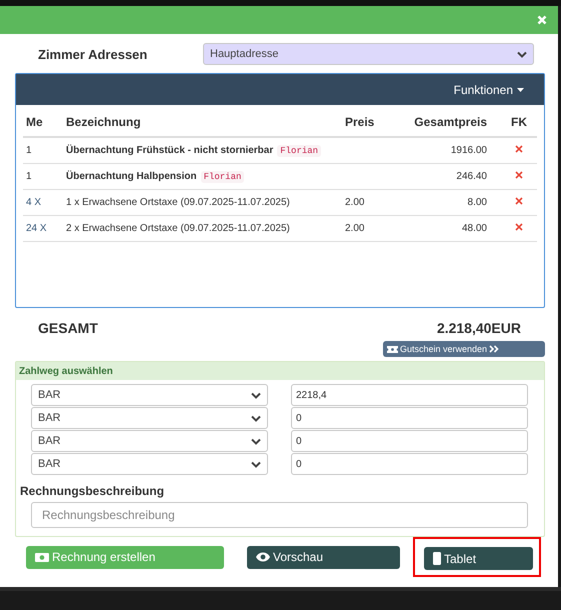 The height and width of the screenshot is (610, 561). Describe the element at coordinates (478, 558) in the screenshot. I see `action-button: Tablet` at that location.